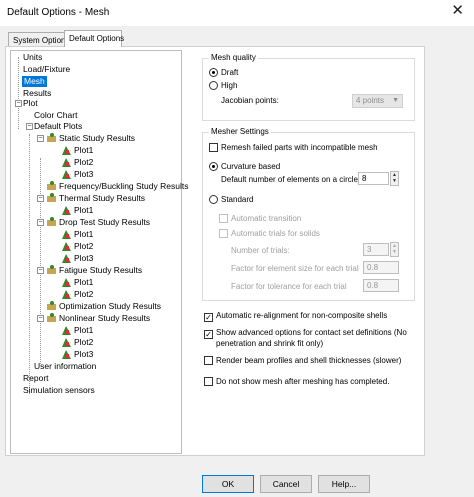  I want to click on tree-item-report: Report, so click(36, 378).